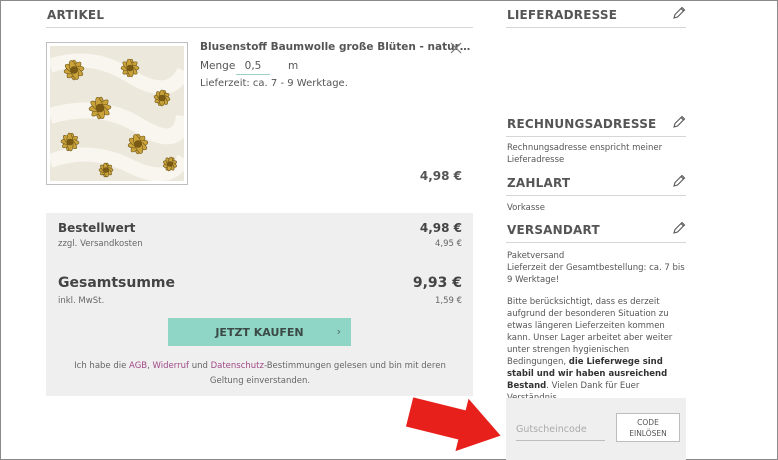 The image size is (778, 460). I want to click on item-price: 4,98 €, so click(440, 176).